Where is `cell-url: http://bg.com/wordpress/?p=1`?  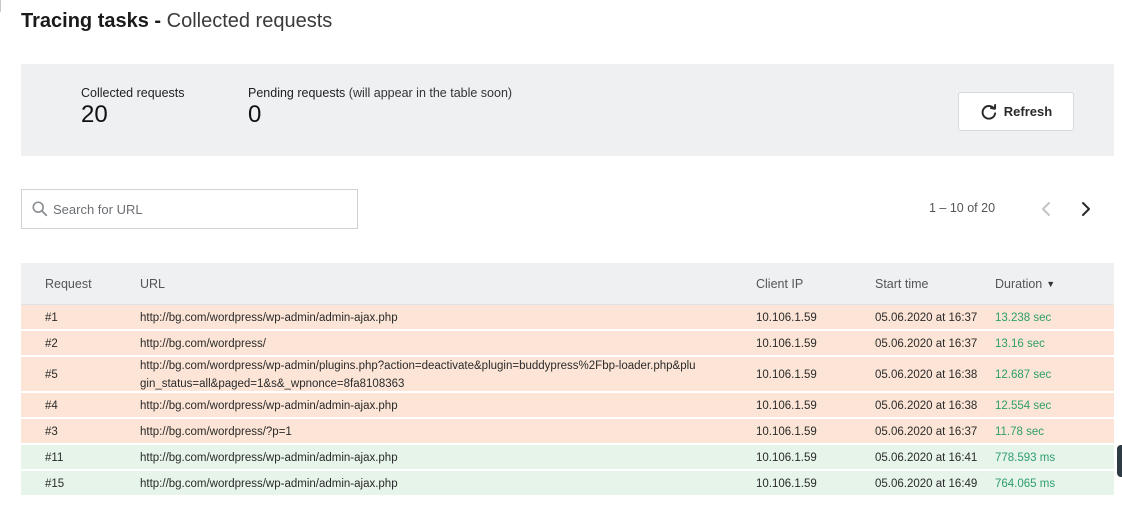 cell-url: http://bg.com/wordpress/?p=1 is located at coordinates (216, 432).